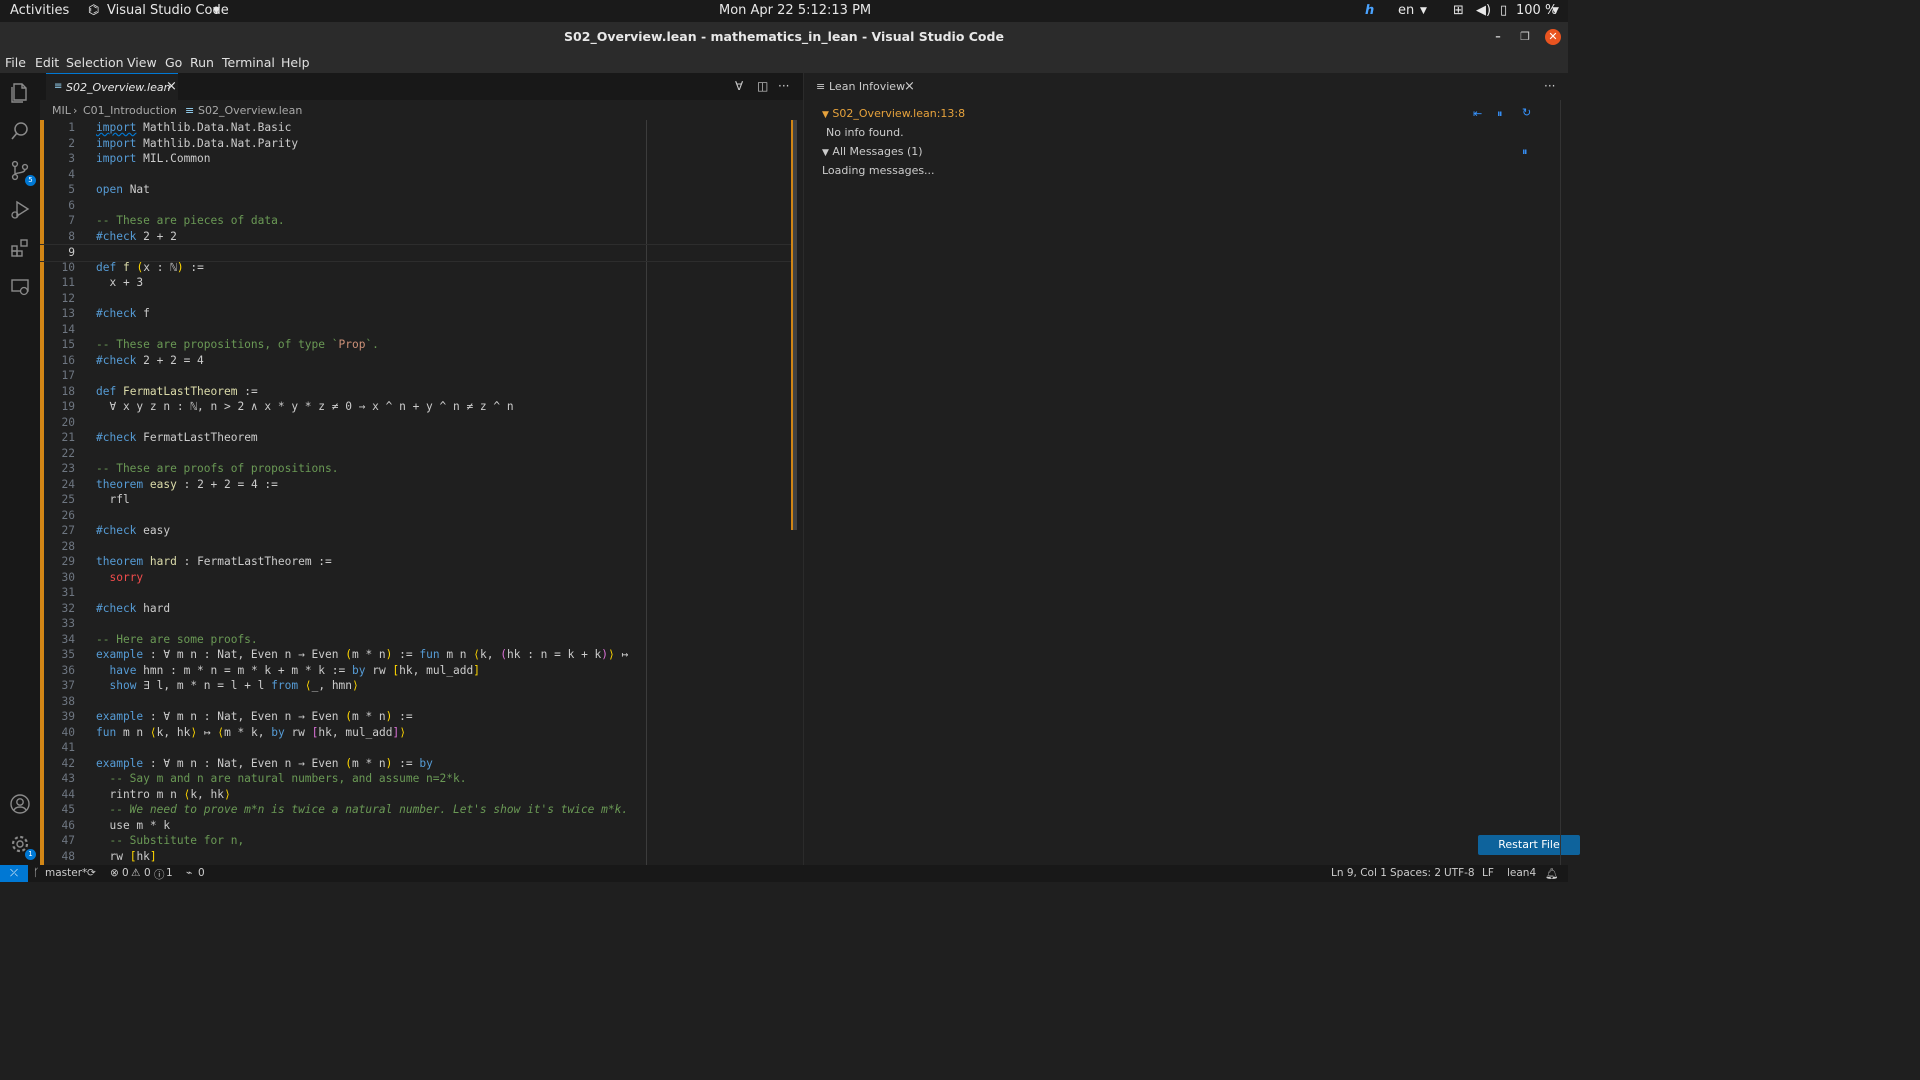 The width and height of the screenshot is (1920, 1080). What do you see at coordinates (417, 469) in the screenshot?
I see `code-line: 23 -- These are proofs of propositions.` at bounding box center [417, 469].